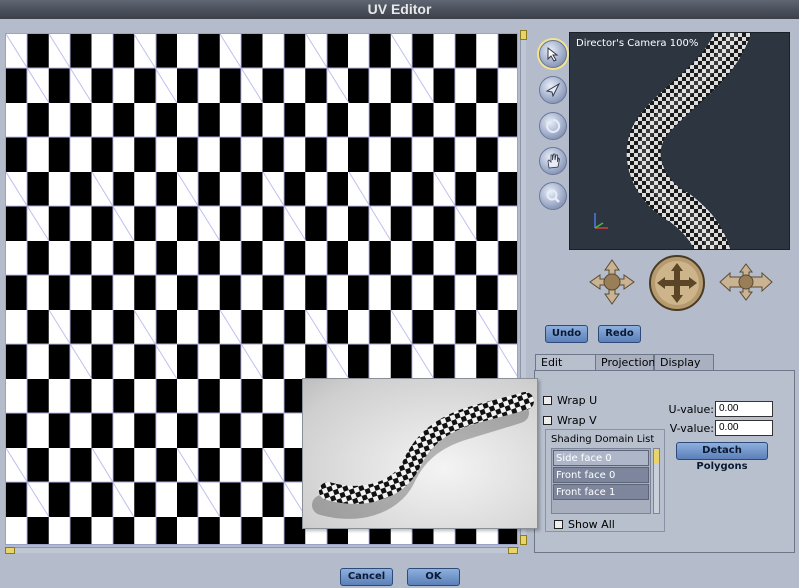 The height and width of the screenshot is (588, 799). What do you see at coordinates (601, 475) in the screenshot?
I see `list-item: Front face 0` at bounding box center [601, 475].